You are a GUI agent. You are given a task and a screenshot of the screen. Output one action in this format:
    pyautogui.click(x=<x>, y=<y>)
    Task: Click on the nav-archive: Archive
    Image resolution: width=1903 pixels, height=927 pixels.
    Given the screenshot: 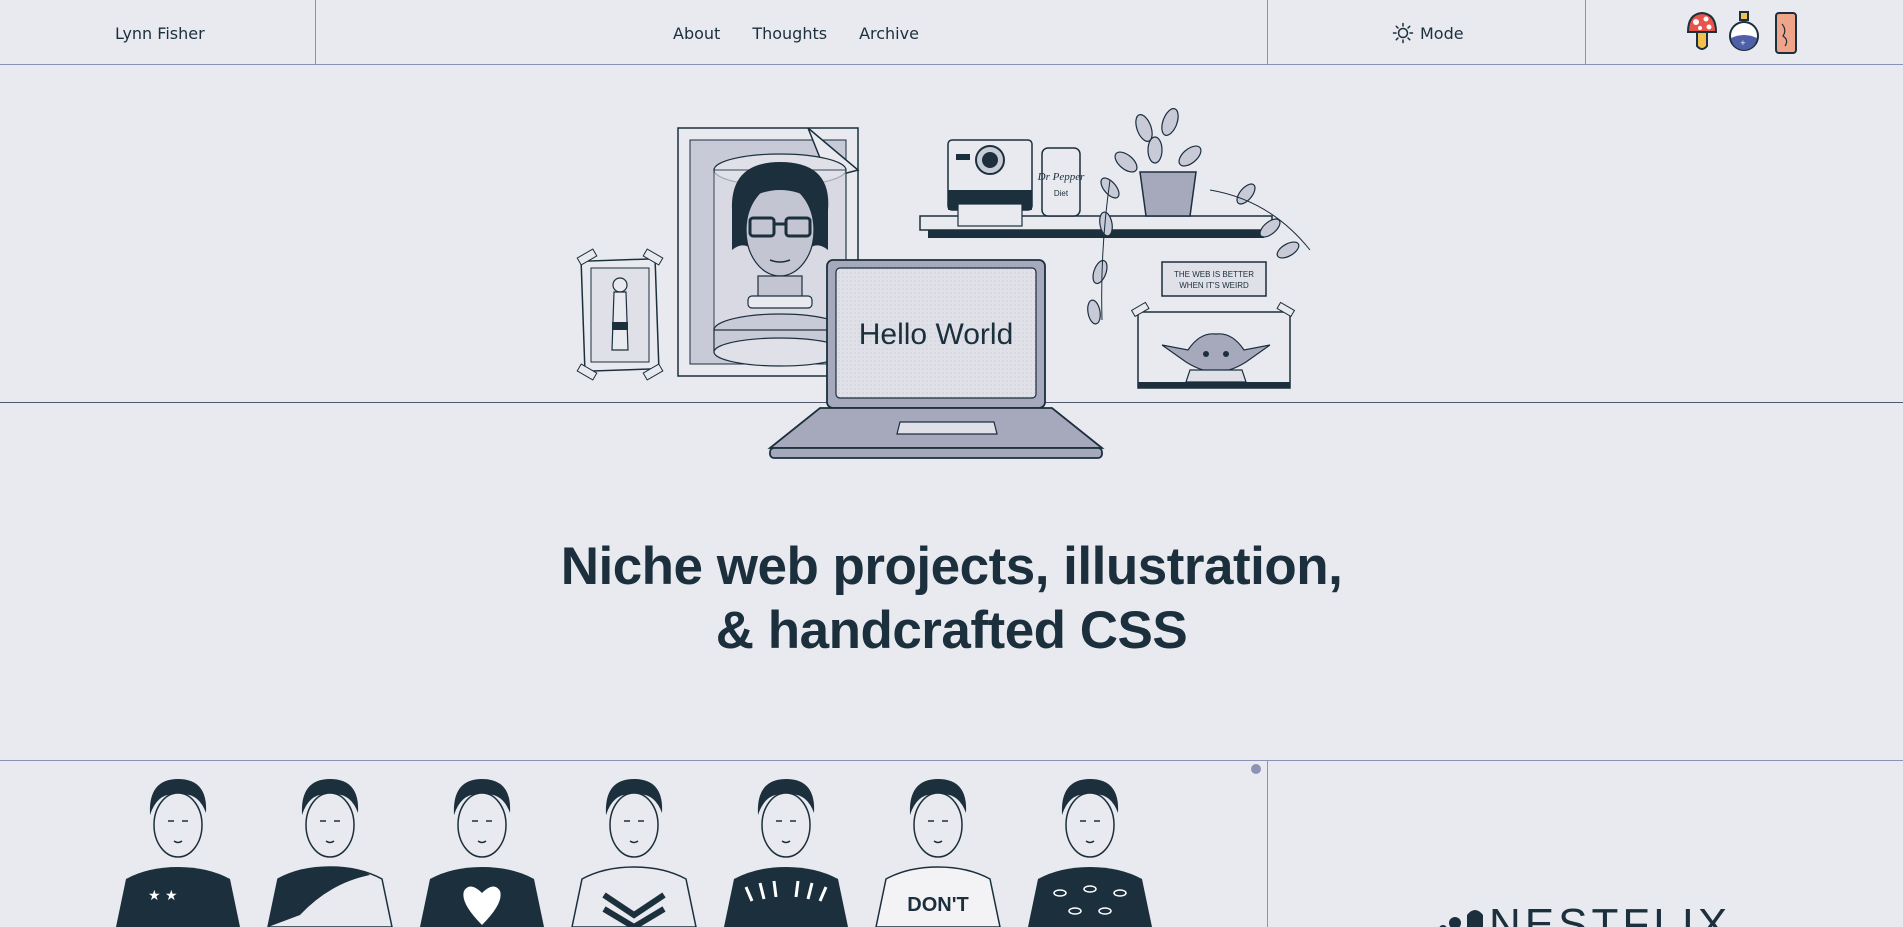 What is the action you would take?
    pyautogui.click(x=889, y=33)
    